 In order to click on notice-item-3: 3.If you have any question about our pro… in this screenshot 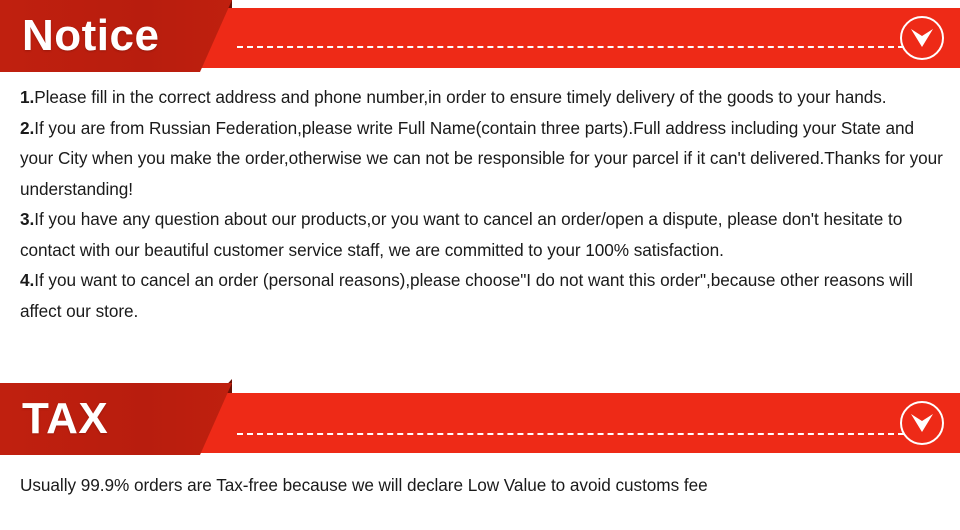, I will do `click(482, 234)`.